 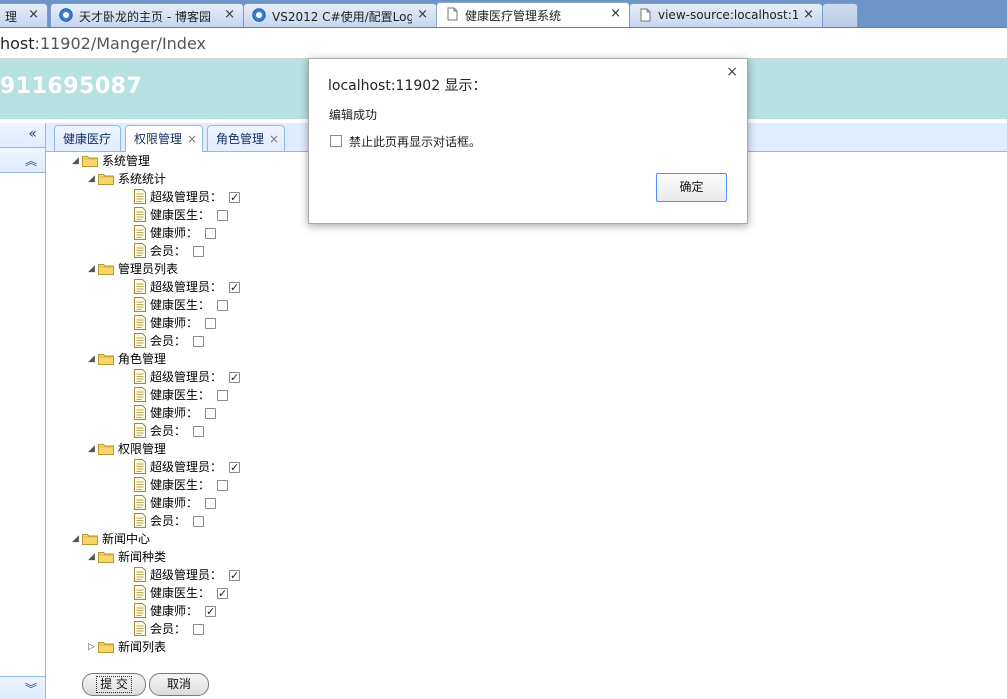 What do you see at coordinates (142, 557) in the screenshot?
I see `tree-node-label: 新闻种类` at bounding box center [142, 557].